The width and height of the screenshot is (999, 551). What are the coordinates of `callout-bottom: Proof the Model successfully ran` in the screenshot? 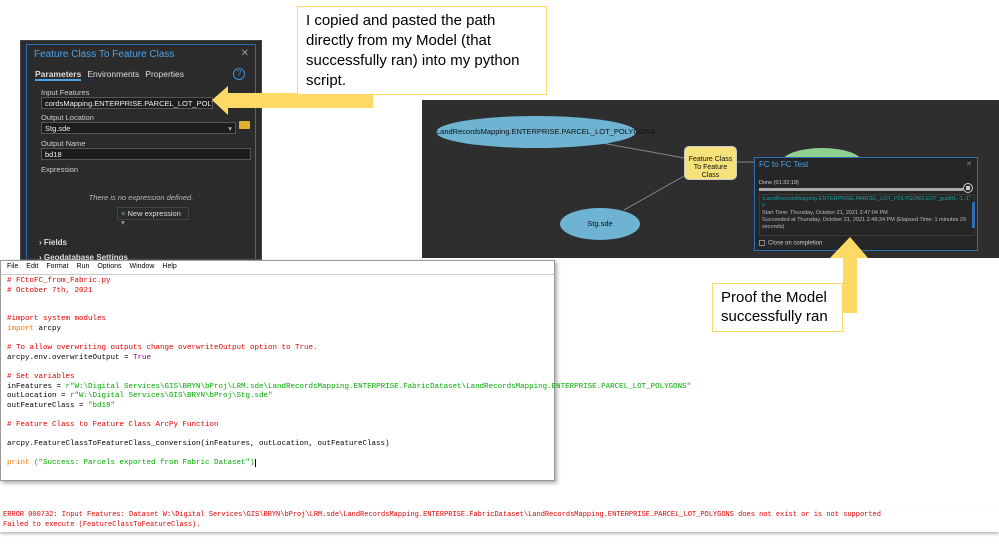 It's located at (777, 307).